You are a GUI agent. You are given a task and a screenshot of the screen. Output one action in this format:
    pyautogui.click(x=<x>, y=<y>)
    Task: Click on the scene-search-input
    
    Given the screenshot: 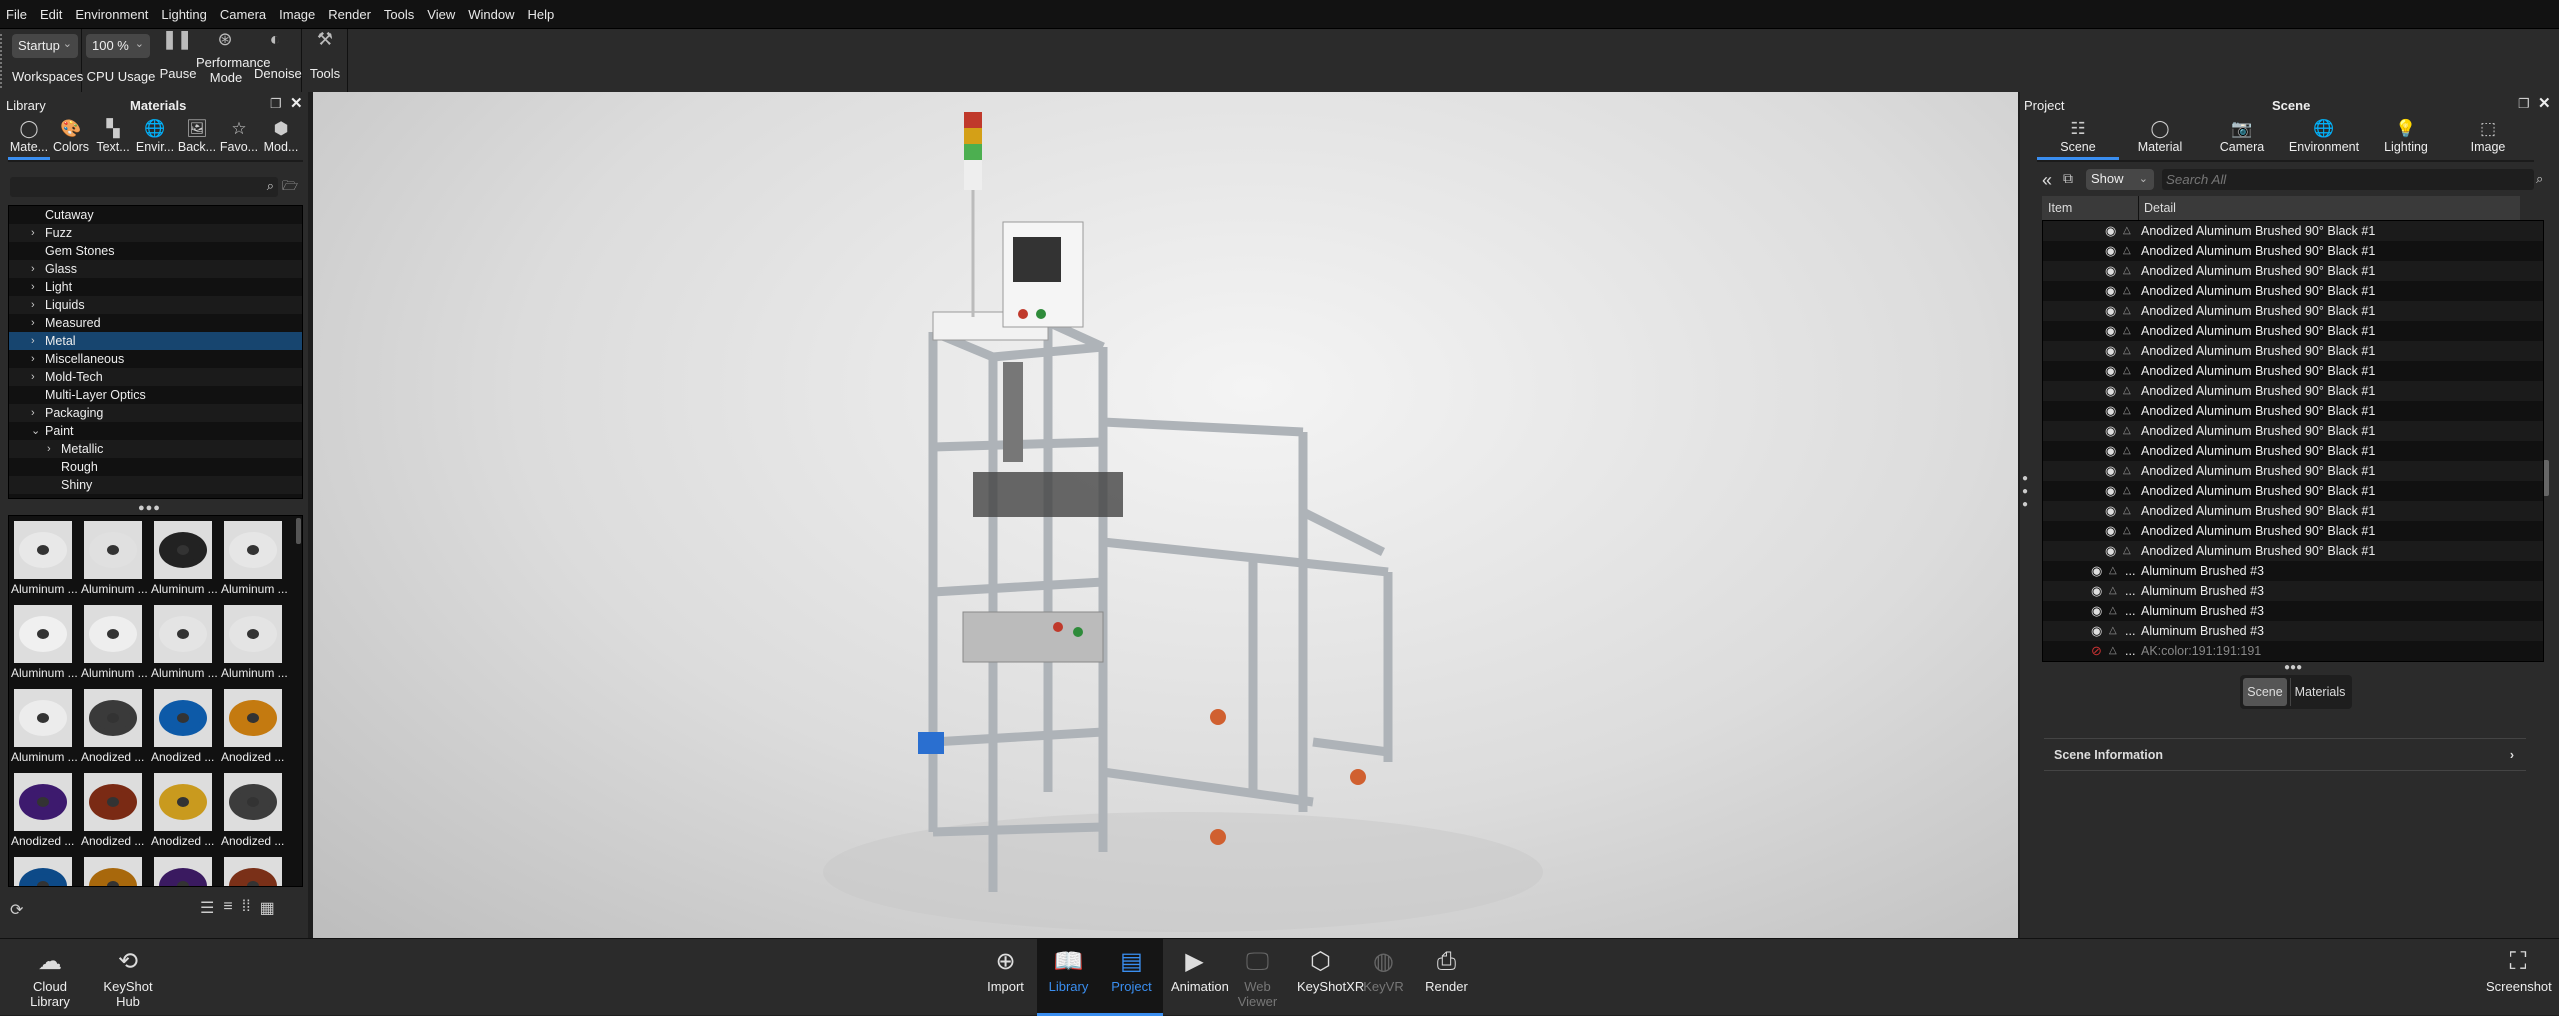 What is the action you would take?
    pyautogui.click(x=2348, y=179)
    